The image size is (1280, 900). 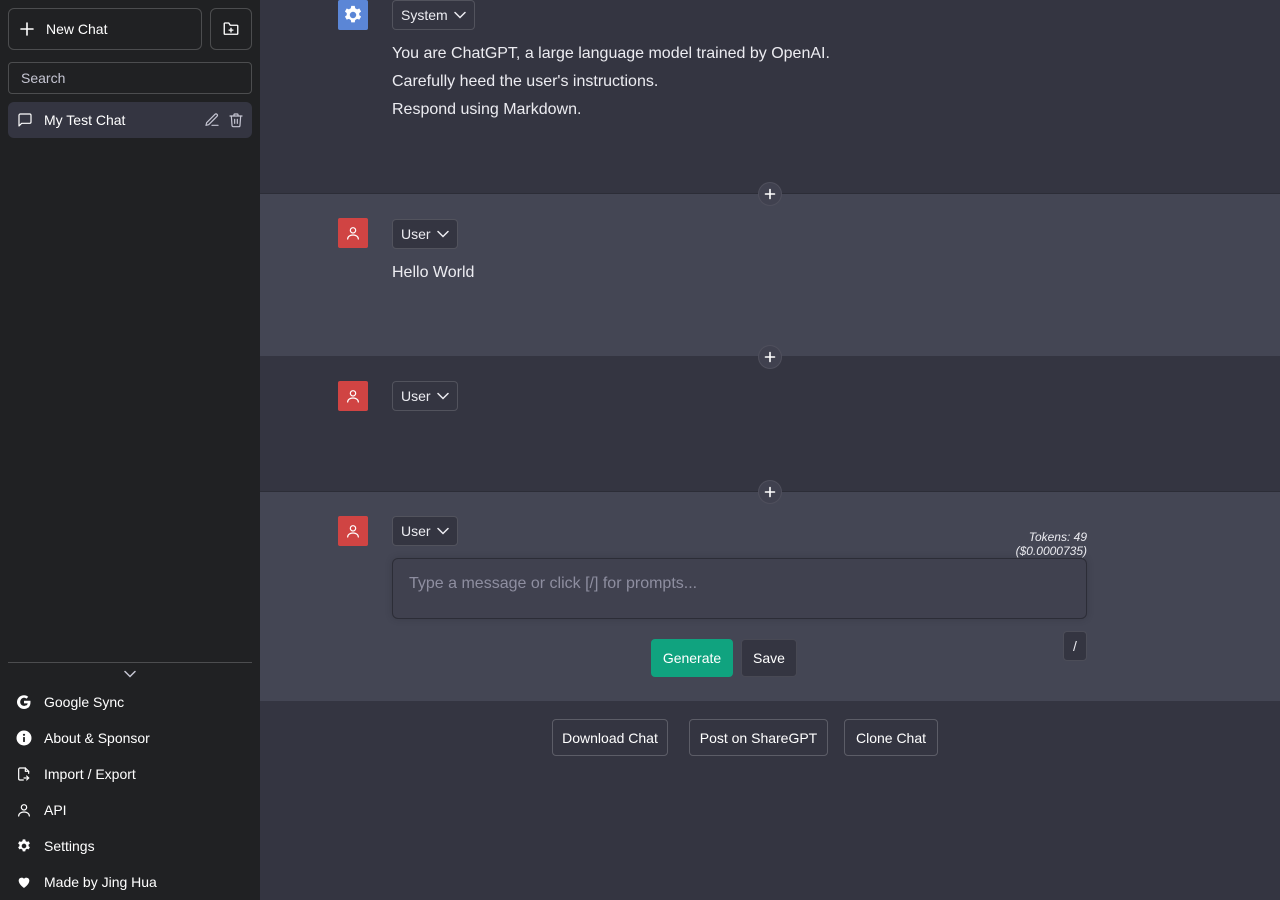 I want to click on message-user: User Hello World, so click(x=770, y=275).